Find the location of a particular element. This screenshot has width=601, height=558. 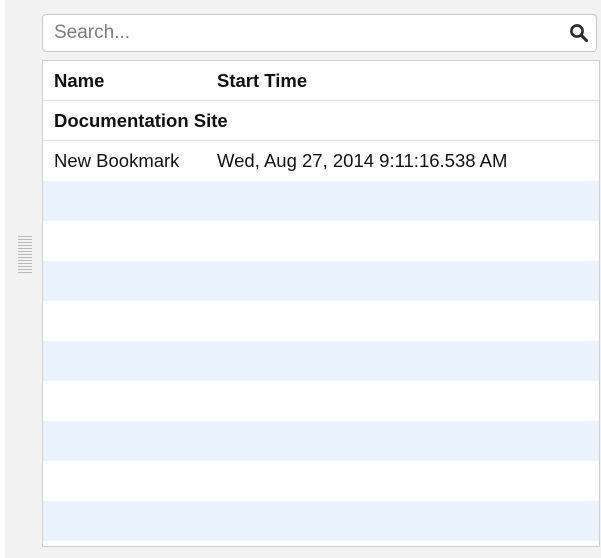

group-row-documentation-site: Documentation Site is located at coordinates (321, 121).